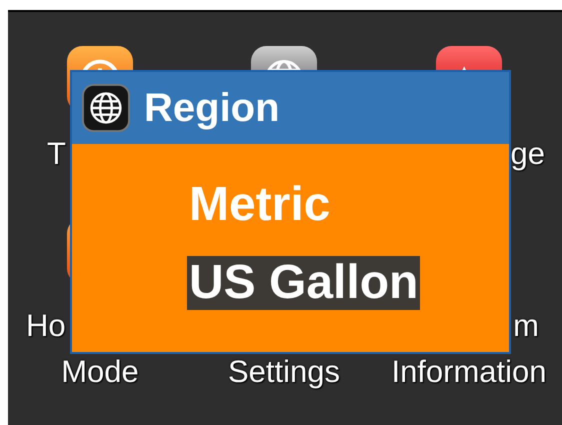 The width and height of the screenshot is (562, 425). Describe the element at coordinates (526, 326) in the screenshot. I see `menu-label: m` at that location.